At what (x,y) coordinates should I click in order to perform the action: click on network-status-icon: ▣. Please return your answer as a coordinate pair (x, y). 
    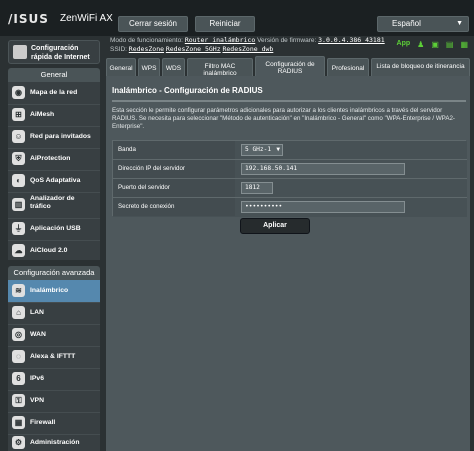
    Looking at the image, I should click on (435, 44).